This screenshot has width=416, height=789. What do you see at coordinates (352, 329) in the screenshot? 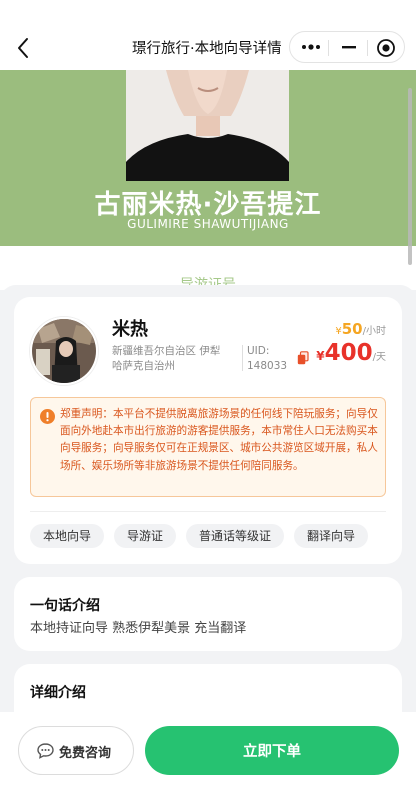
I see `hourly-price-value: 50` at bounding box center [352, 329].